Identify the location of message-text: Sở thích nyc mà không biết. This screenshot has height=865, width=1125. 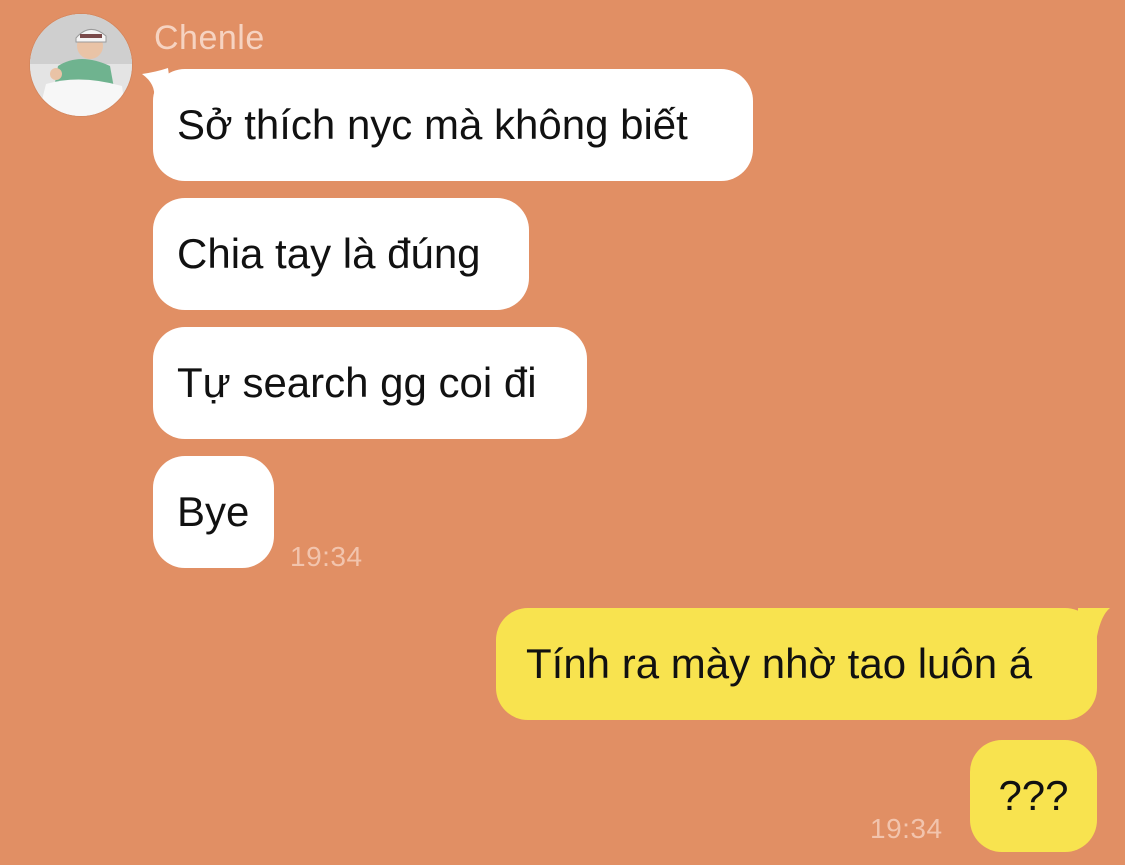
(432, 124).